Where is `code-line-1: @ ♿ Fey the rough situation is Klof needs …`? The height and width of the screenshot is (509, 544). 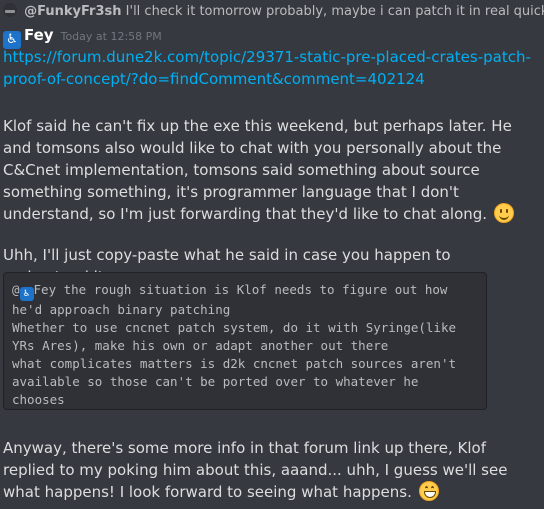 code-line-1: @ ♿ Fey the rough situation is Klof needs … is located at coordinates (245, 291).